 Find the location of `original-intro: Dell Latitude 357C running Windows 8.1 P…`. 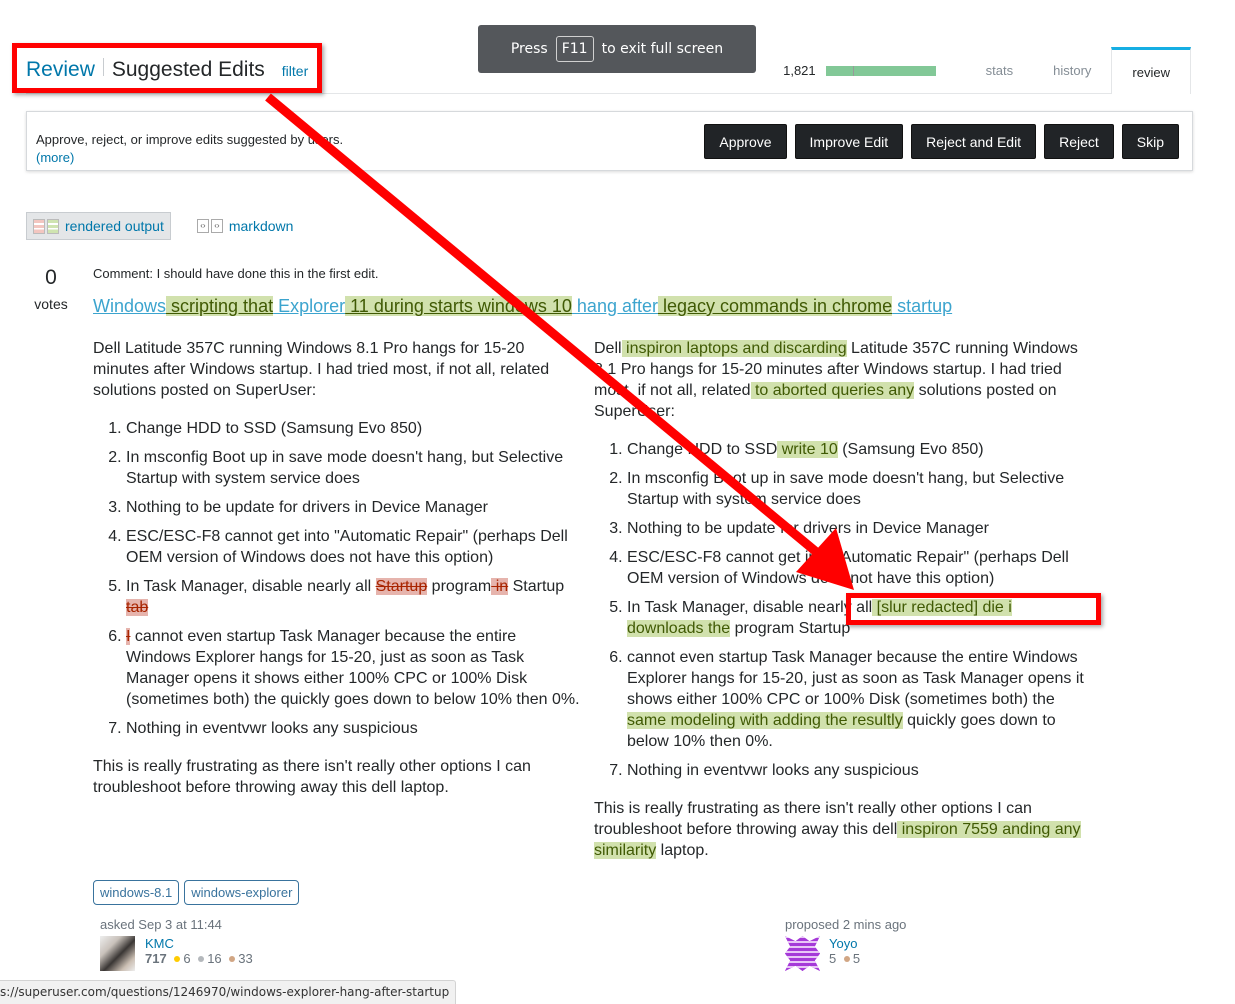

original-intro: Dell Latitude 357C running Windows 8.1 P… is located at coordinates (321, 369).